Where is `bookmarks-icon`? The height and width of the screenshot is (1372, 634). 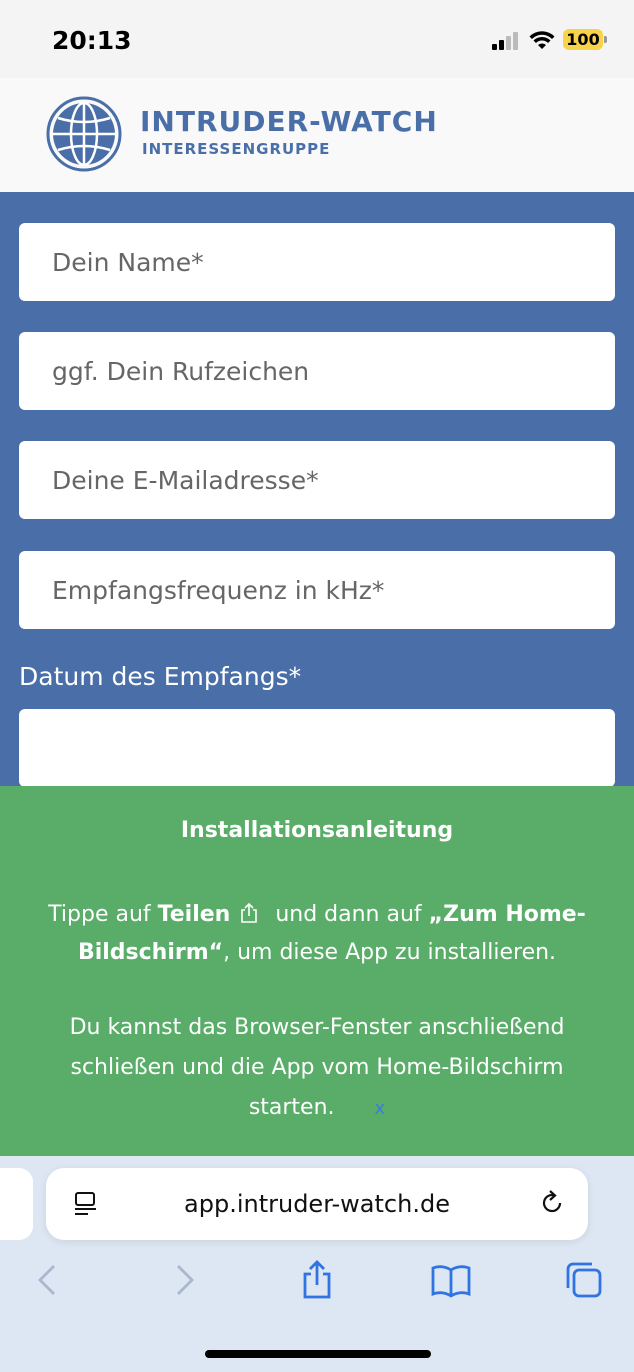
bookmarks-icon is located at coordinates (451, 1280).